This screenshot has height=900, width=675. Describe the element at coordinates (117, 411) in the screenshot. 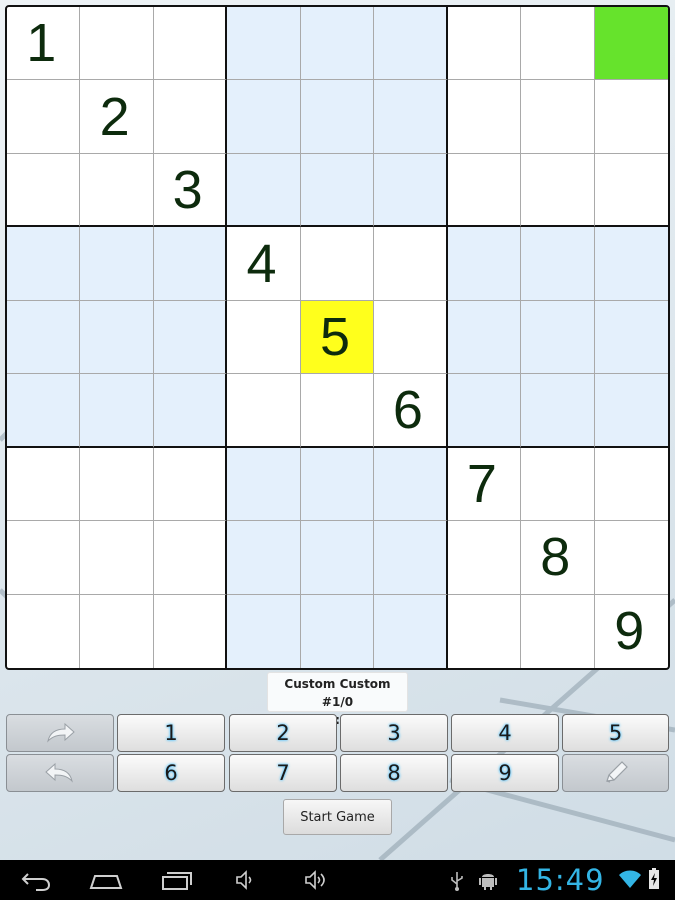

I see `sudoku-cell-r6c2` at that location.